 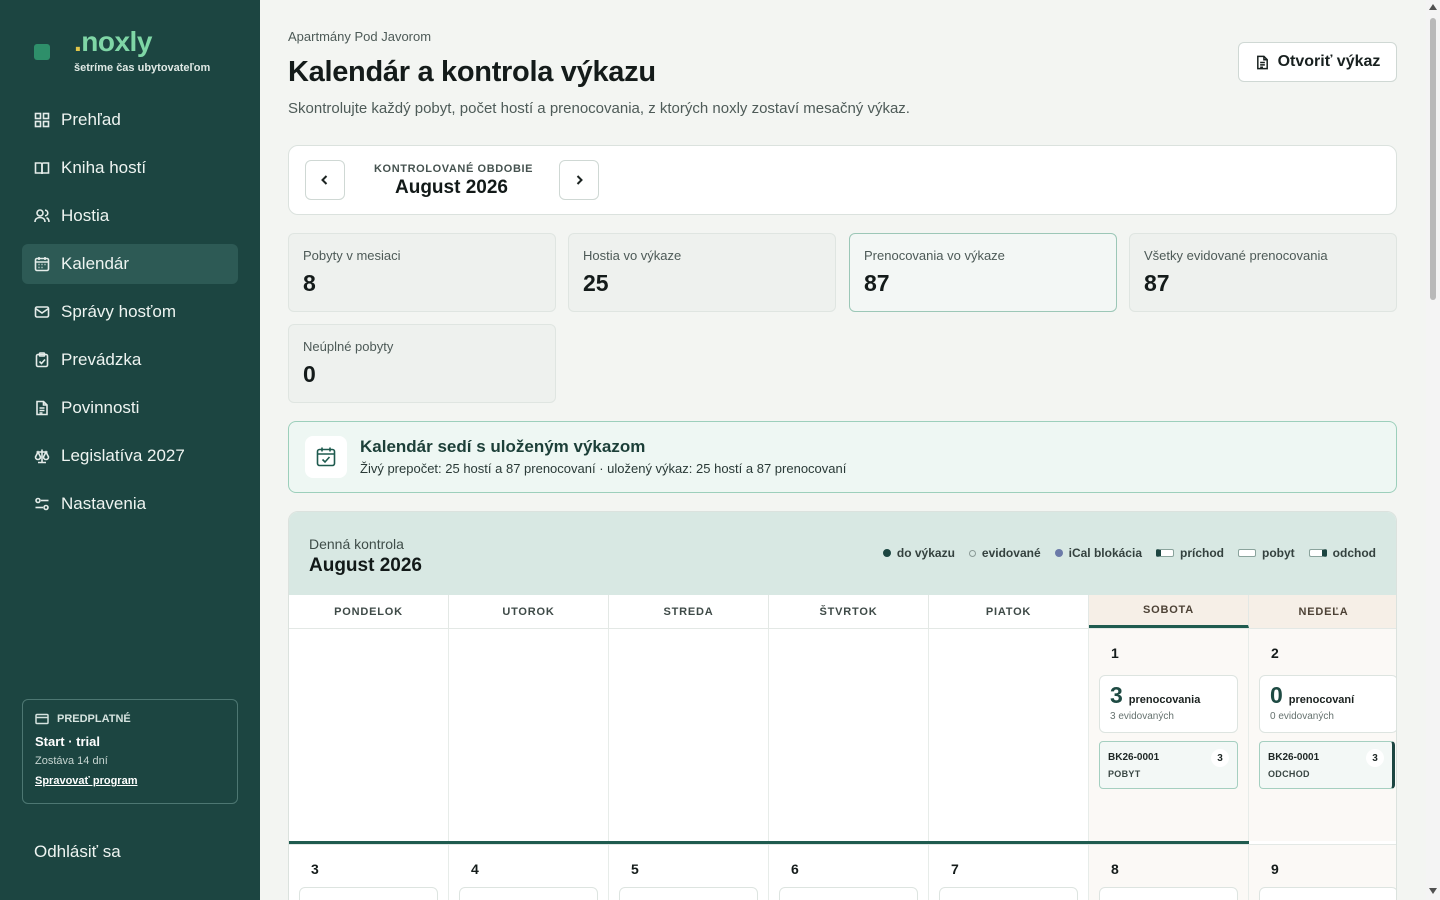 I want to click on dashboard-icon, so click(x=42, y=120).